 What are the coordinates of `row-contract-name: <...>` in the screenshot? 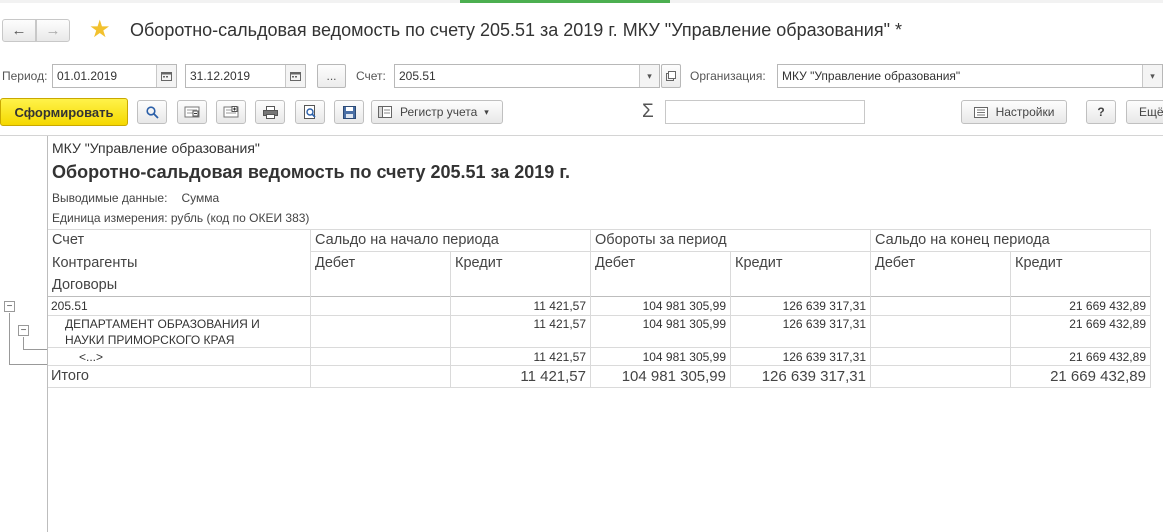 It's located at (91, 357).